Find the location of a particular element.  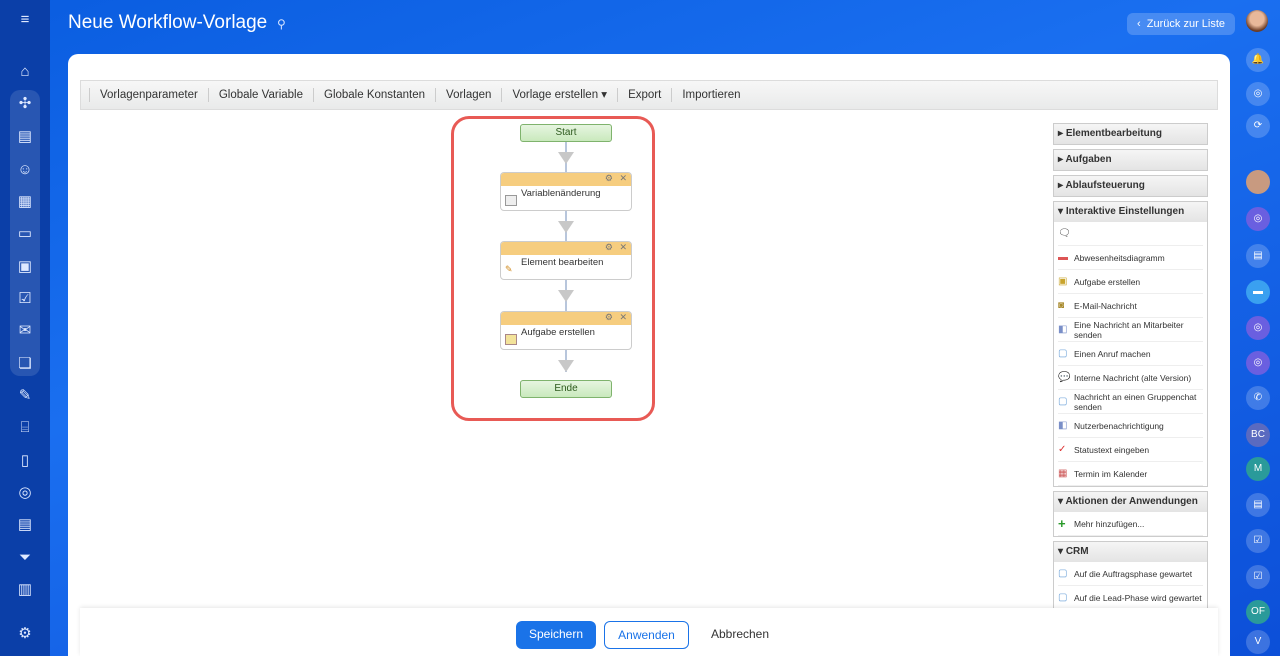

section-crm: ▾ CRM is located at coordinates (1130, 552).